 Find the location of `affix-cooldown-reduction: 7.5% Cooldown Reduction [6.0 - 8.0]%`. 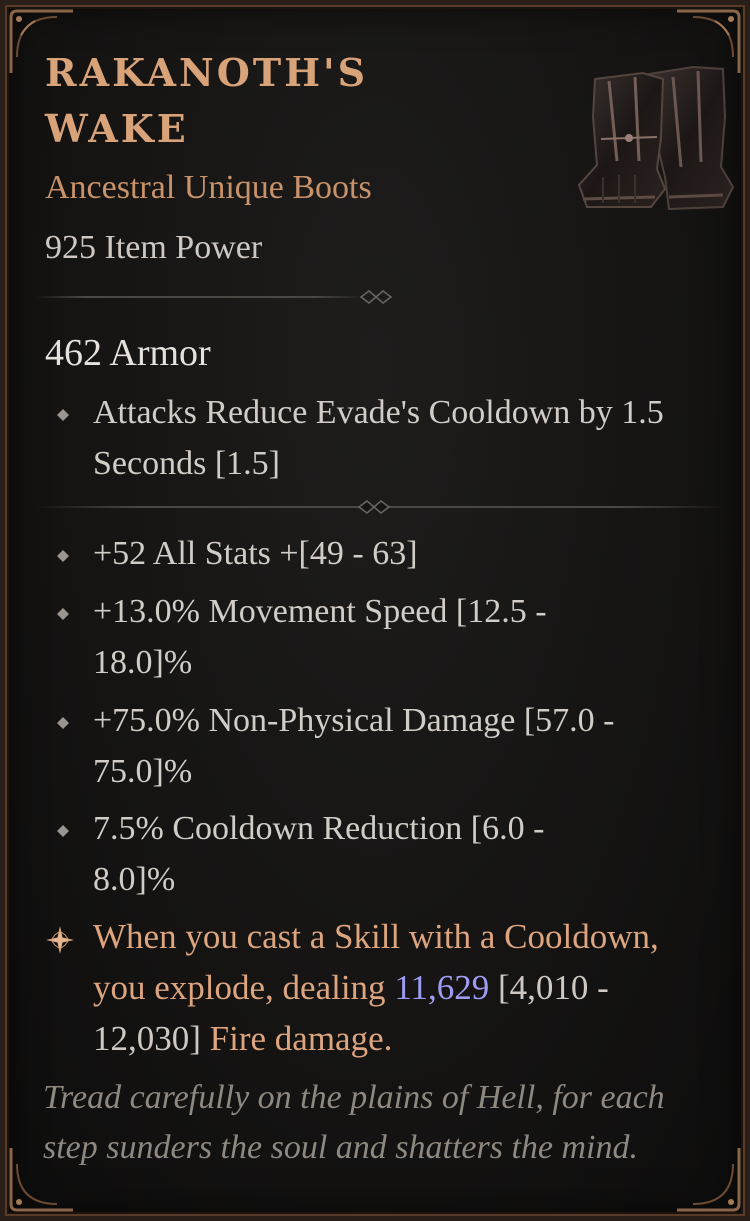

affix-cooldown-reduction: 7.5% Cooldown Reduction [6.0 - 8.0]% is located at coordinates (319, 854).